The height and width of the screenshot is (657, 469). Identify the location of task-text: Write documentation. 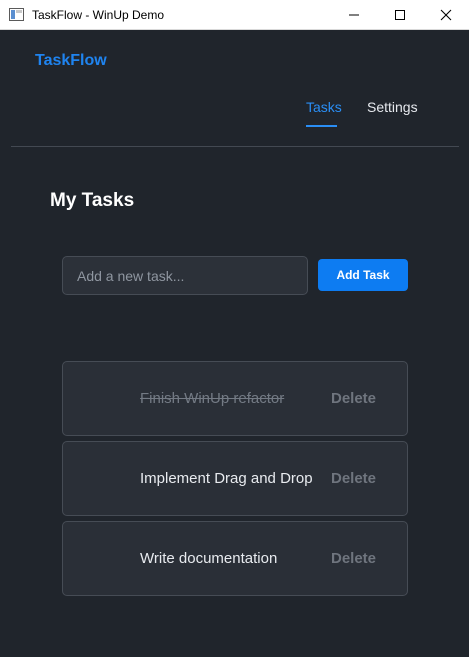
(209, 558).